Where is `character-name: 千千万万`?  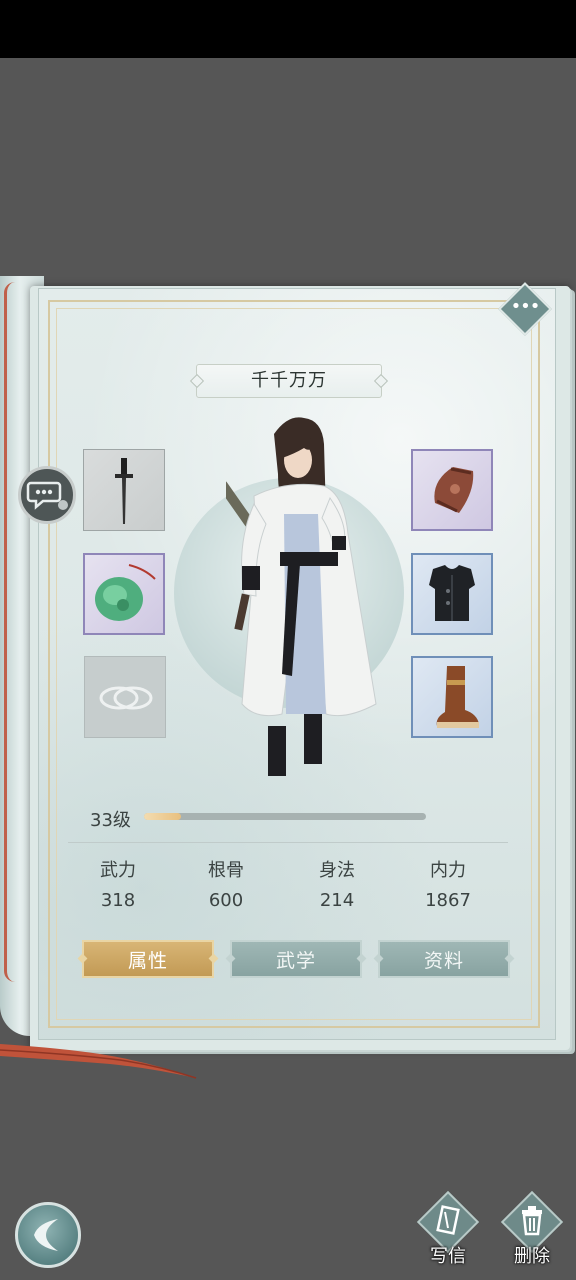 character-name: 千千万万 is located at coordinates (289, 380).